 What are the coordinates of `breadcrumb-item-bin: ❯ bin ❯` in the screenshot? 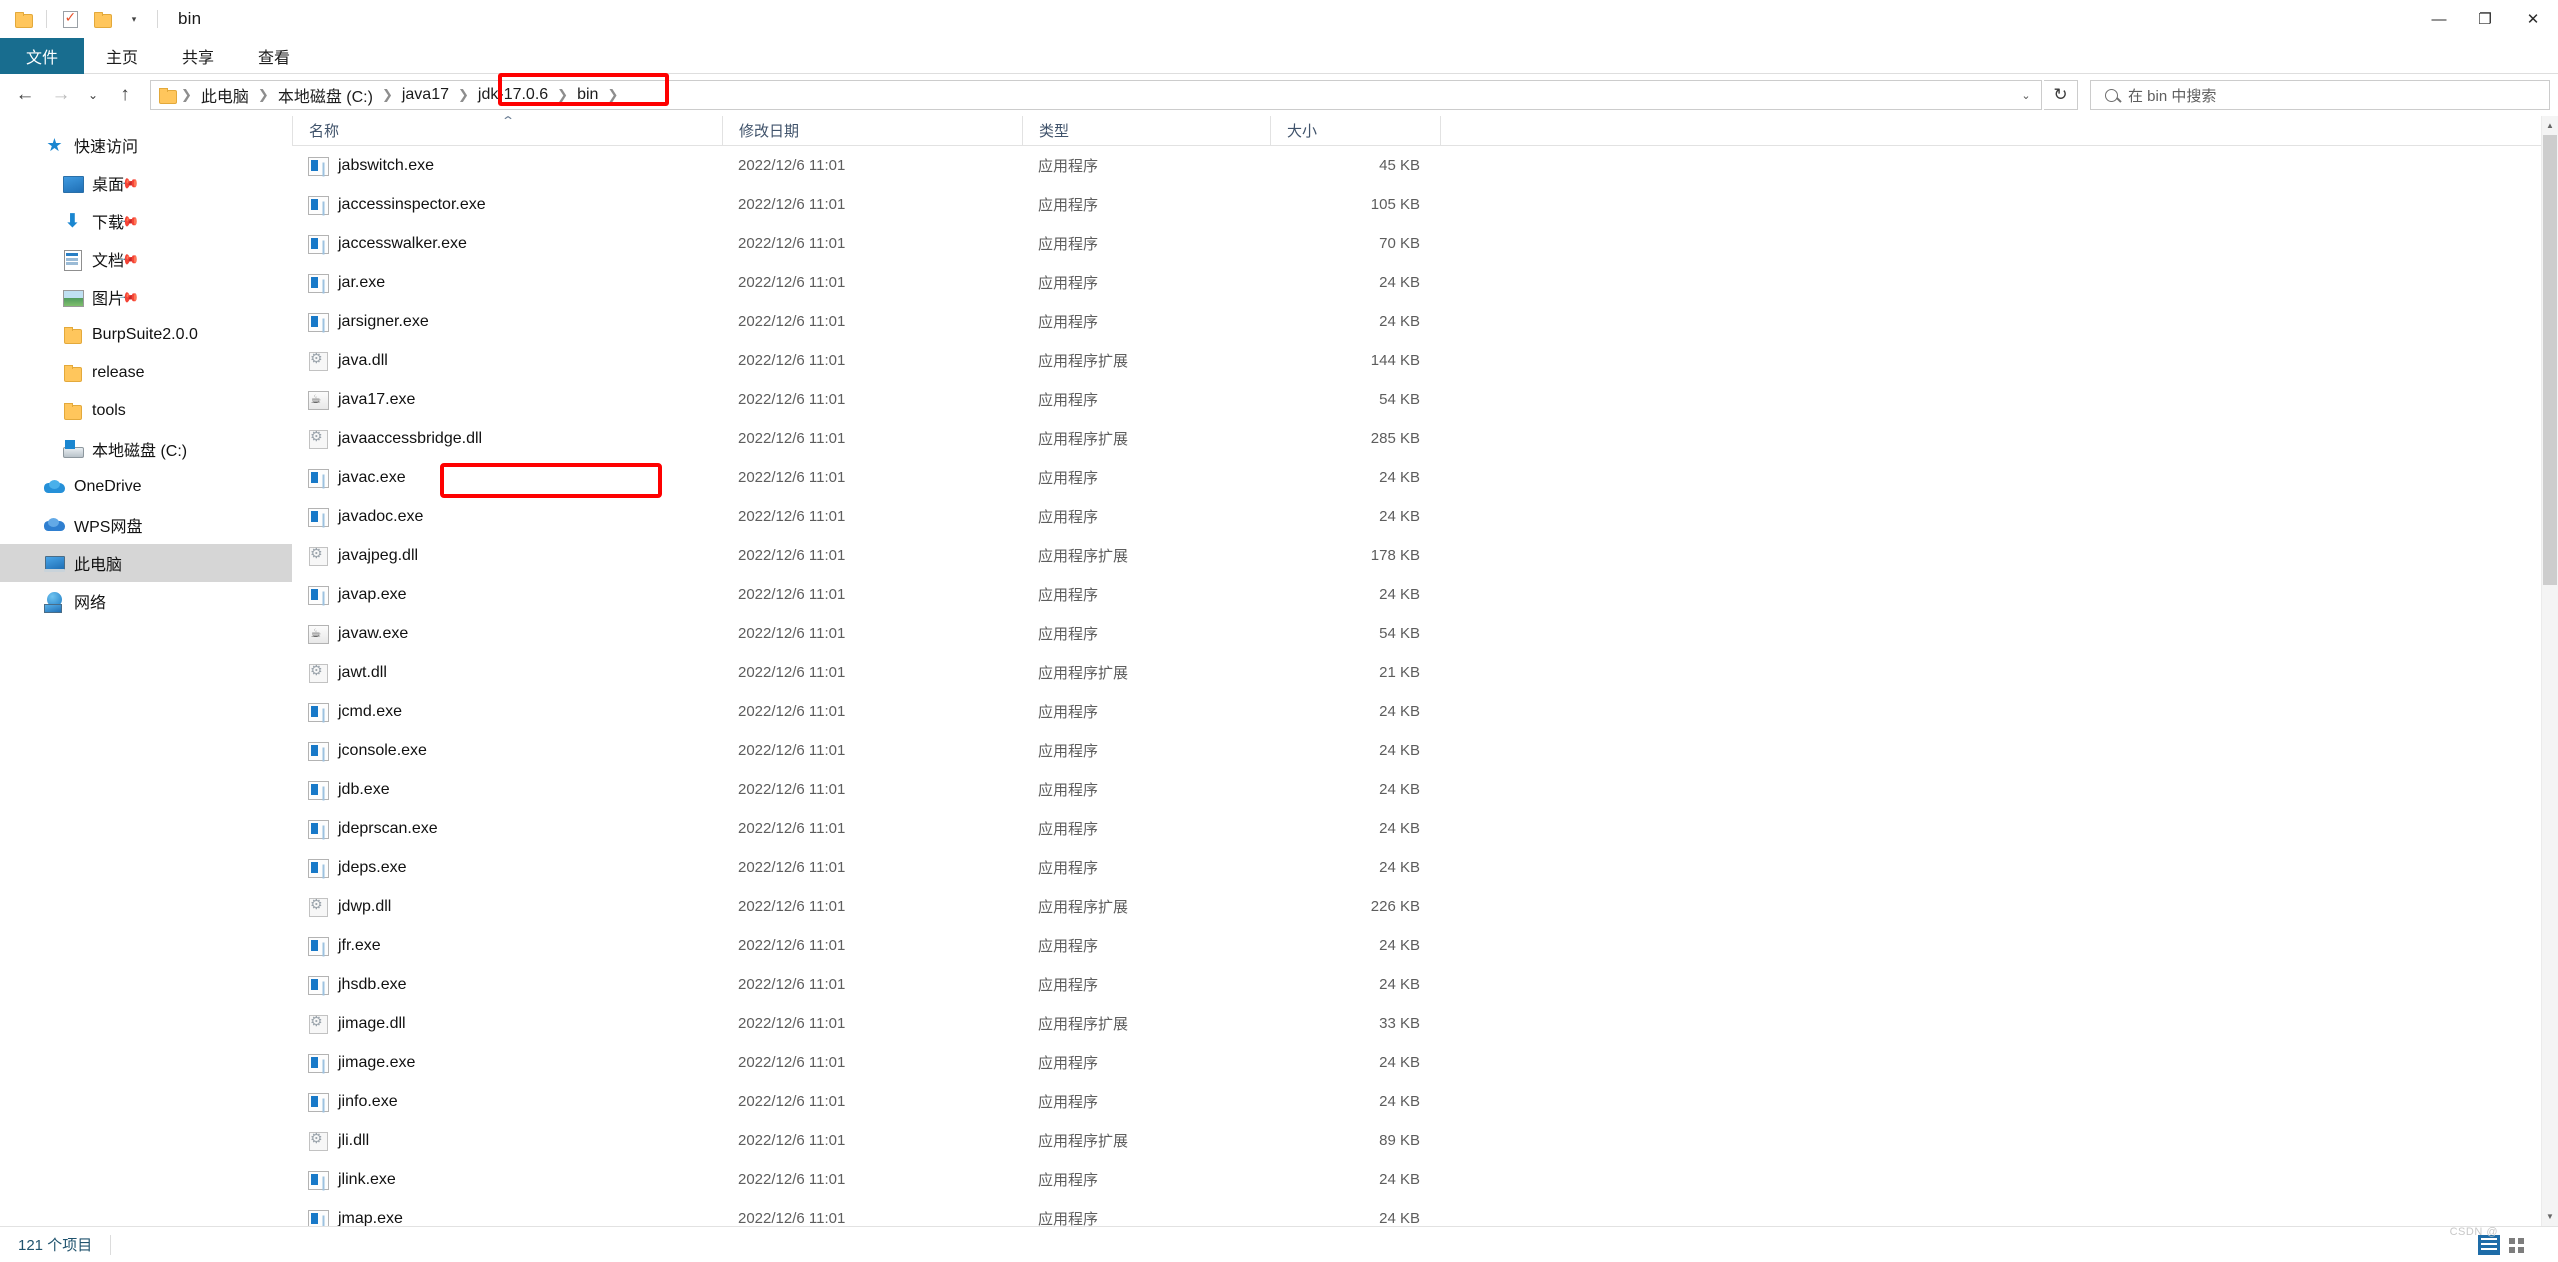 It's located at (587, 95).